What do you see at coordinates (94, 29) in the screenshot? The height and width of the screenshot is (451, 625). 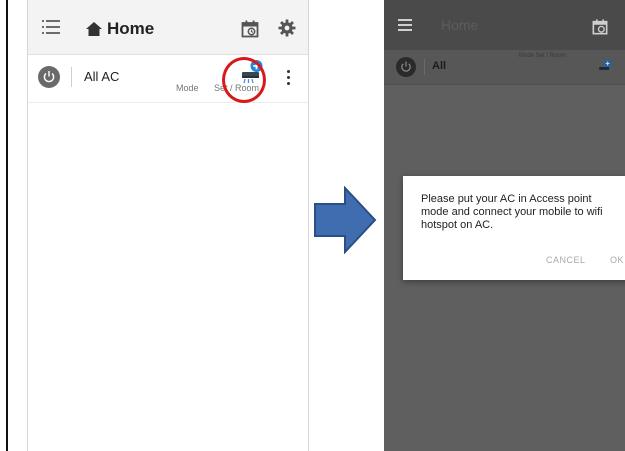 I see `home-icon` at bounding box center [94, 29].